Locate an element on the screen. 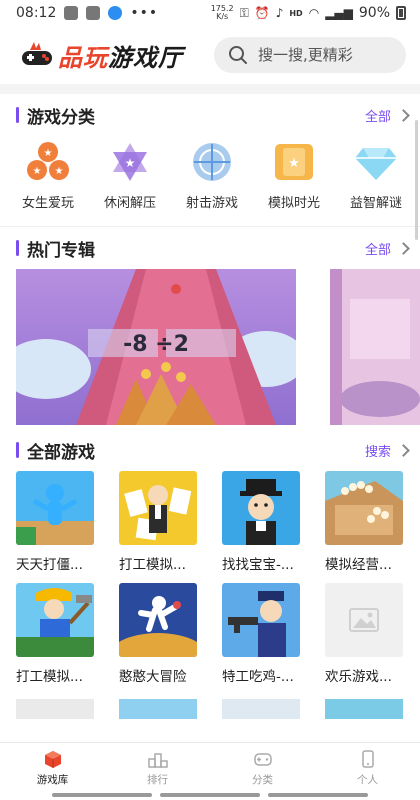 Image resolution: width=420 pixels, height=800 pixels. logo-text-accent: 品玩 is located at coordinates (83, 57).